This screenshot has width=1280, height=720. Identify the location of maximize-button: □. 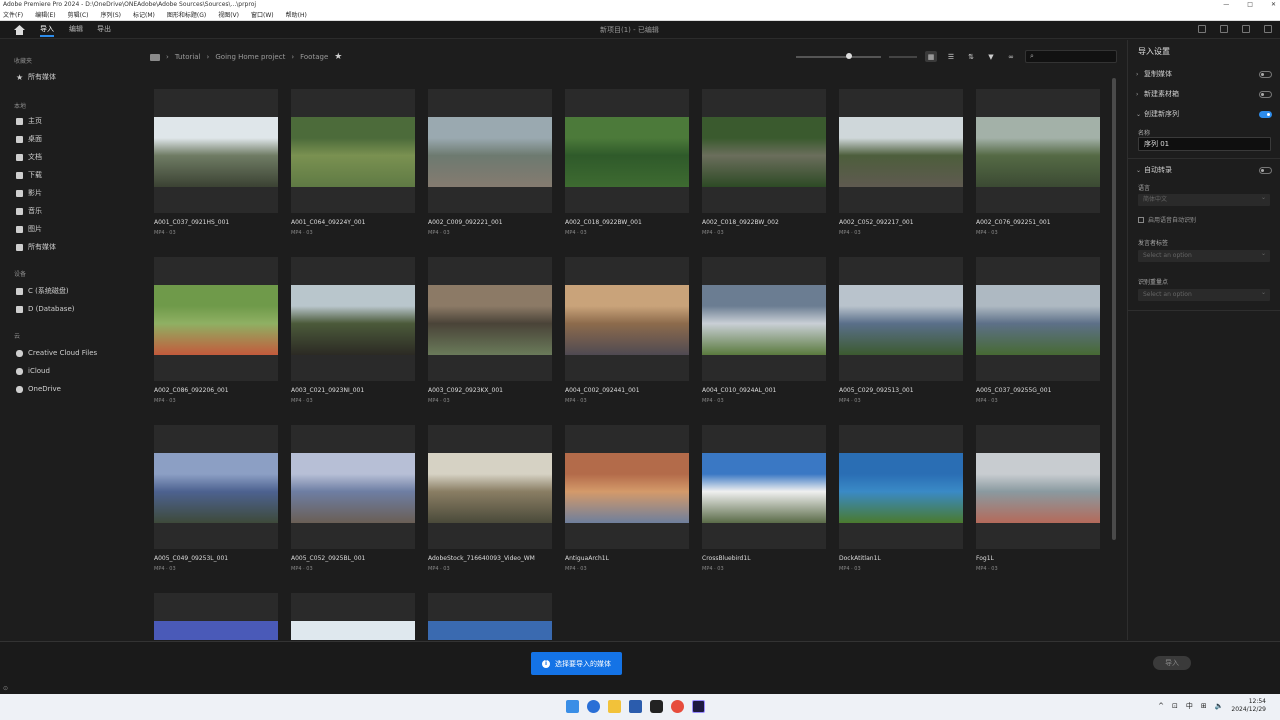
(1250, 5).